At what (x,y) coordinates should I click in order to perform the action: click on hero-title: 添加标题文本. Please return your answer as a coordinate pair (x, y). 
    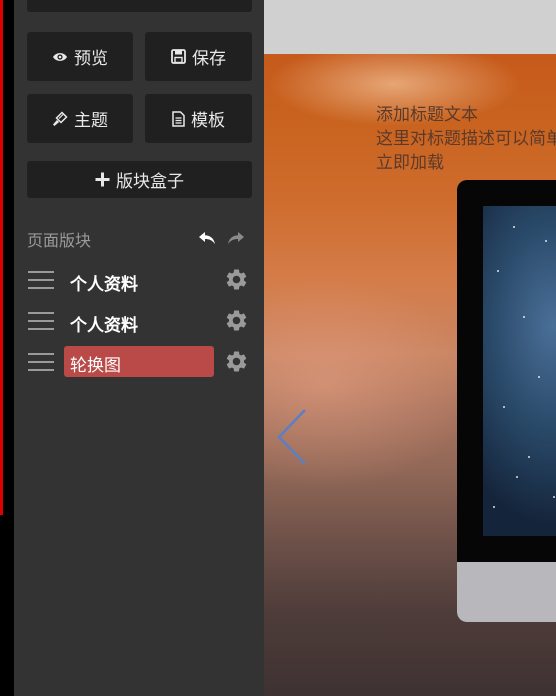
    Looking at the image, I should click on (427, 115).